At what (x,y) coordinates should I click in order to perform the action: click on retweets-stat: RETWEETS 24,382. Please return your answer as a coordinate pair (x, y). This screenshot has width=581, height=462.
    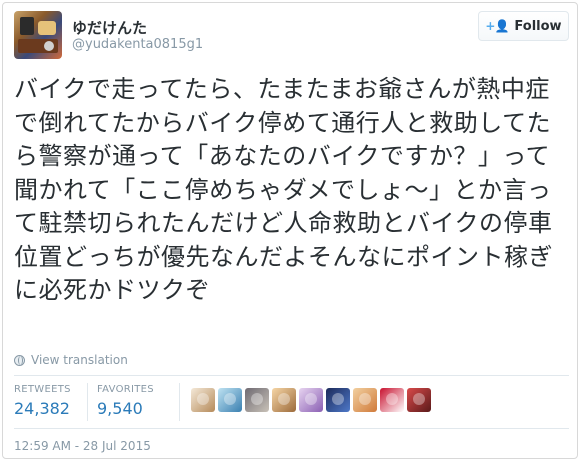
    Looking at the image, I should click on (42, 401).